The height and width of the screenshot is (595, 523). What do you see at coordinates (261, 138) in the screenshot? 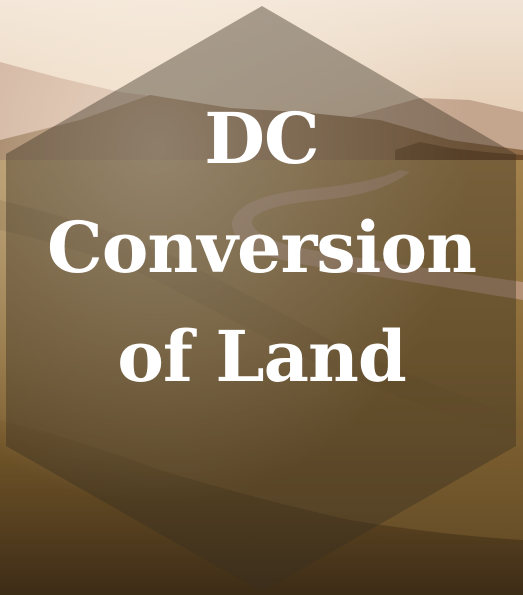
I see `title-line-1: DC` at bounding box center [261, 138].